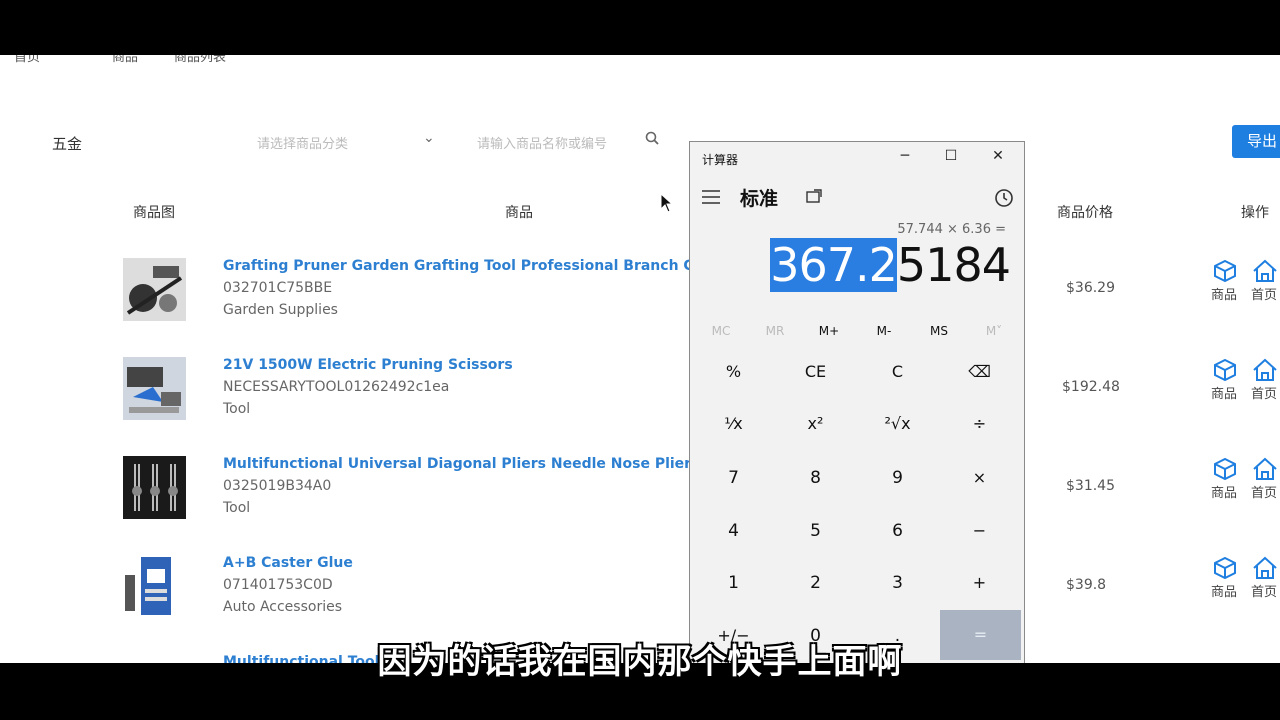 The height and width of the screenshot is (720, 1280). I want to click on digit-2-button: 2, so click(815, 583).